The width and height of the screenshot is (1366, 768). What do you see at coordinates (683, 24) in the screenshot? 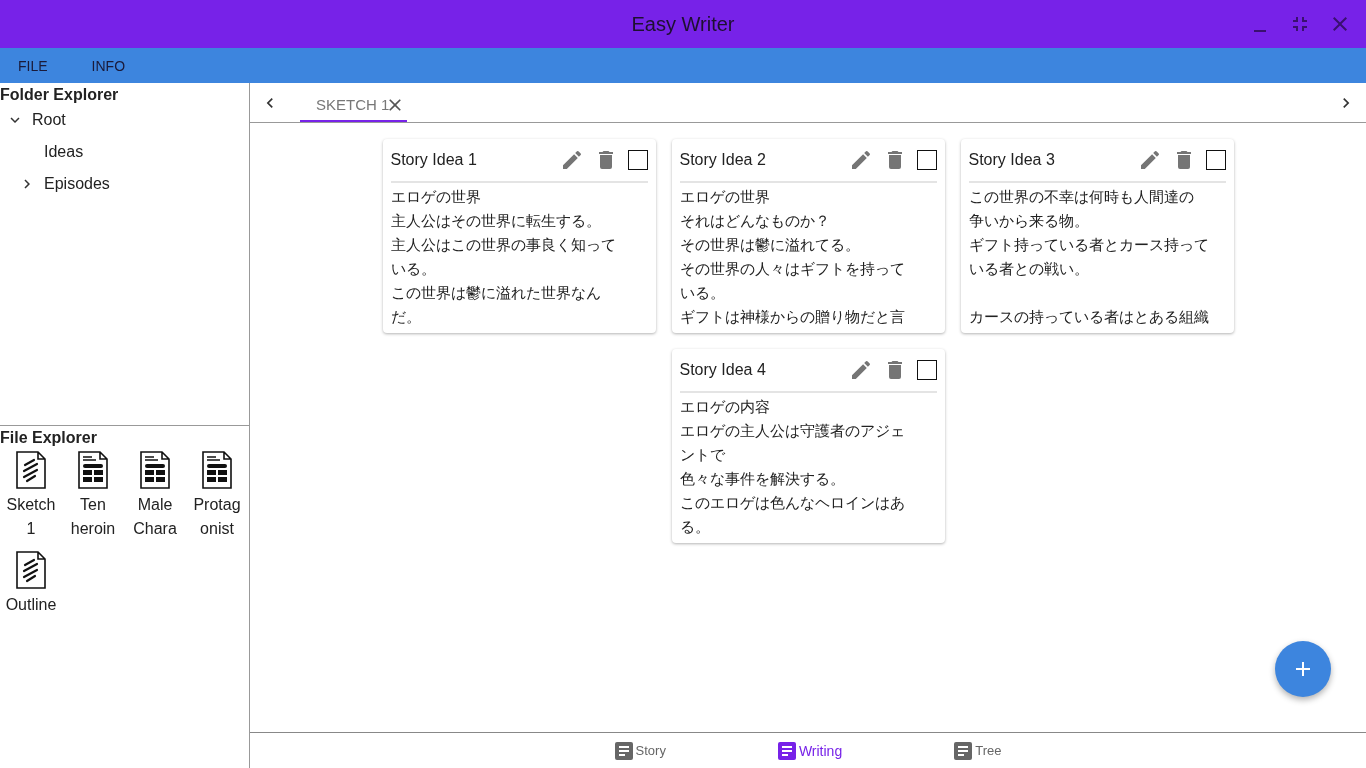
I see `window-title: Easy Writer` at bounding box center [683, 24].